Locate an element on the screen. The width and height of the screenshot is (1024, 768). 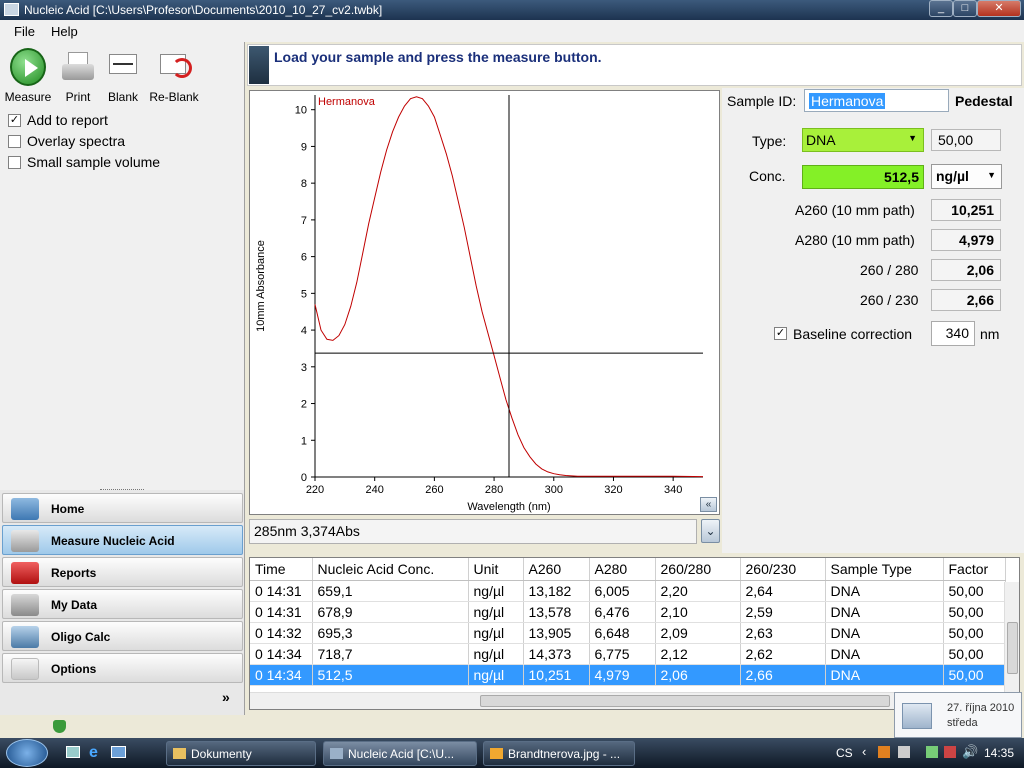
menu-file: File is located at coordinates (24, 31).